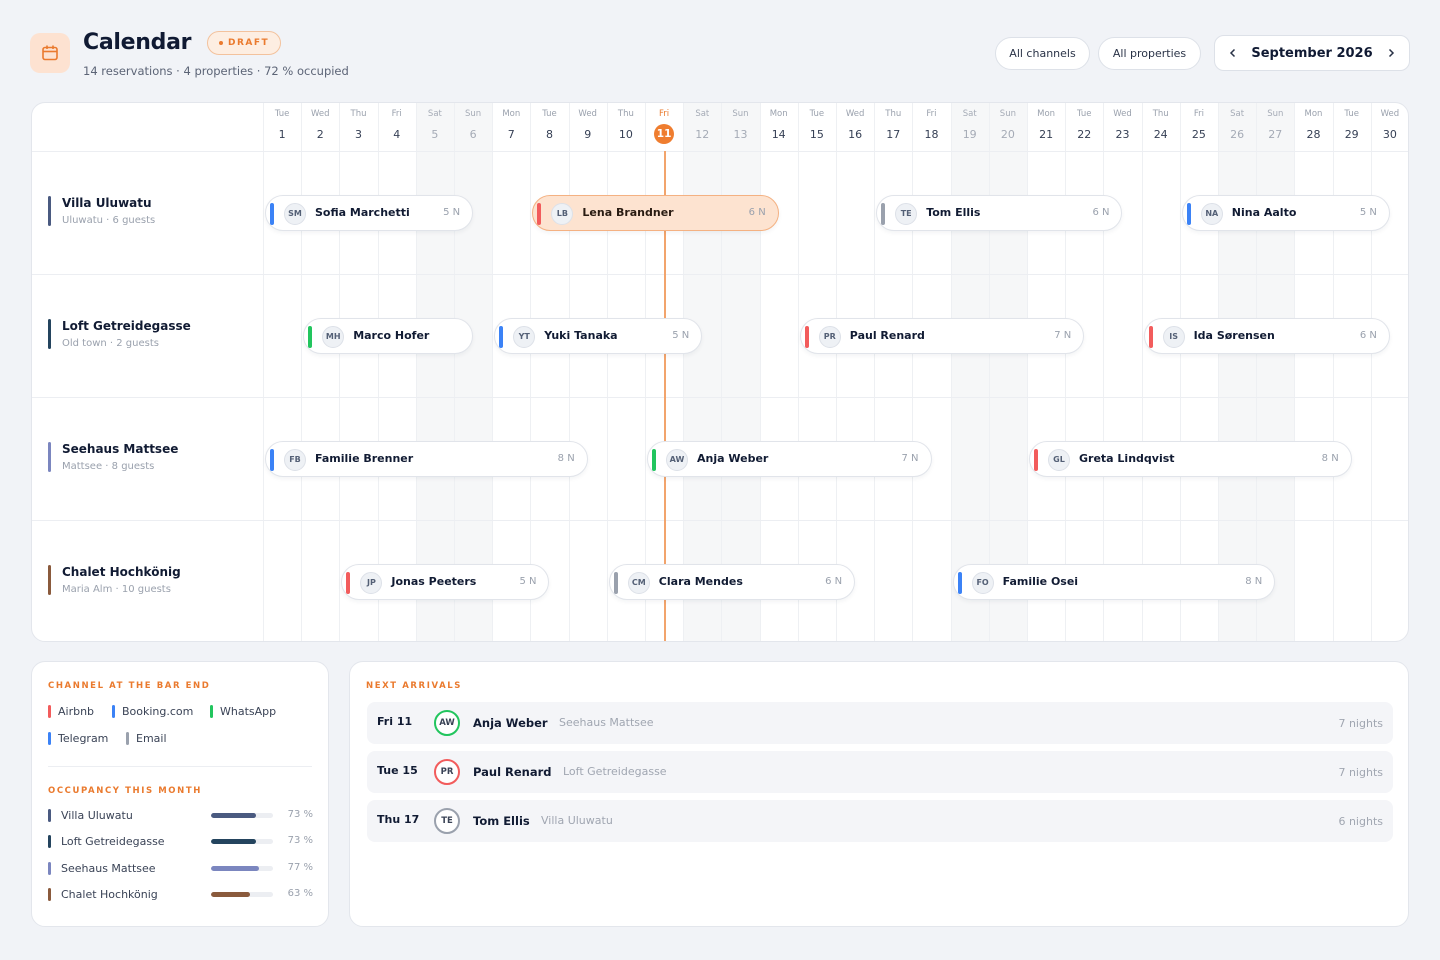  Describe the element at coordinates (577, 820) in the screenshot. I see `arrival-property: Villa Uluwatu` at that location.